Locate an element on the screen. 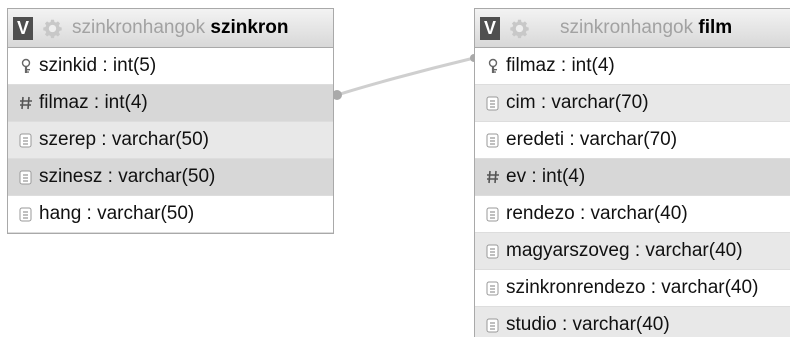 This screenshot has width=790, height=337. table-header: V szinkronhangok szinkron is located at coordinates (170, 28).